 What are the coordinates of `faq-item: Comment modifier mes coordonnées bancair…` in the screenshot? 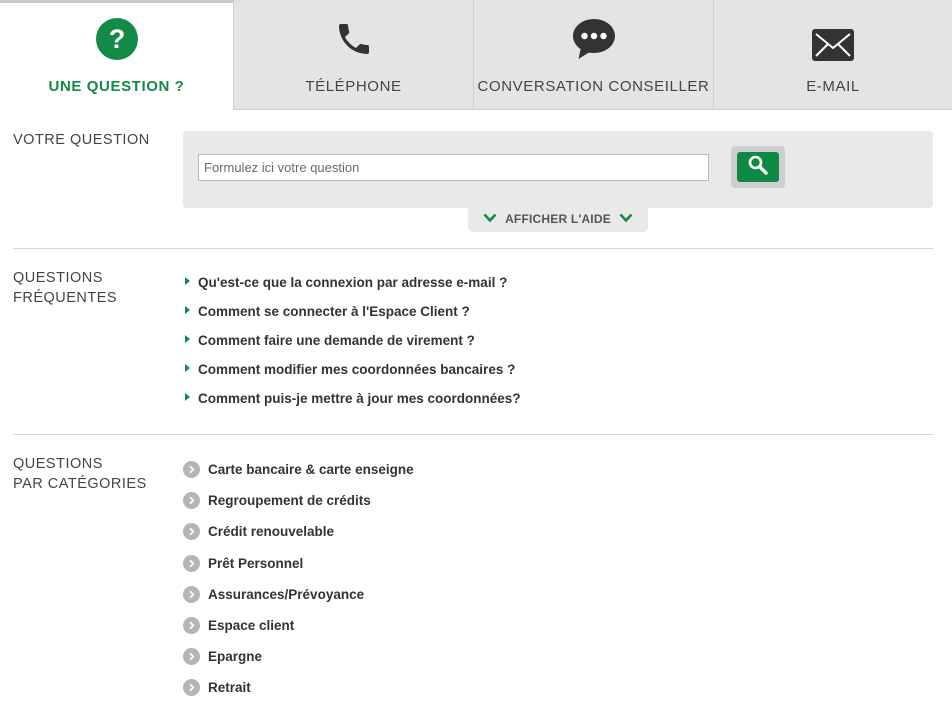 It's located at (353, 375).